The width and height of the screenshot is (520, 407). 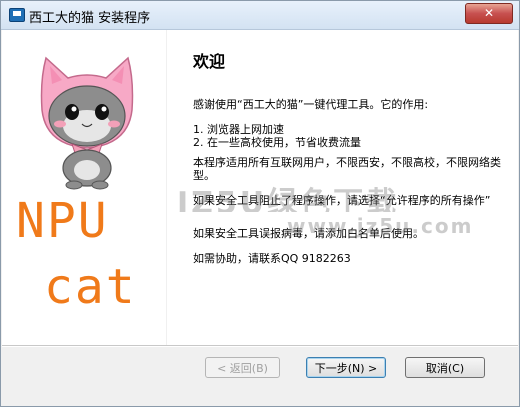 What do you see at coordinates (17, 15) in the screenshot?
I see `app-icon` at bounding box center [17, 15].